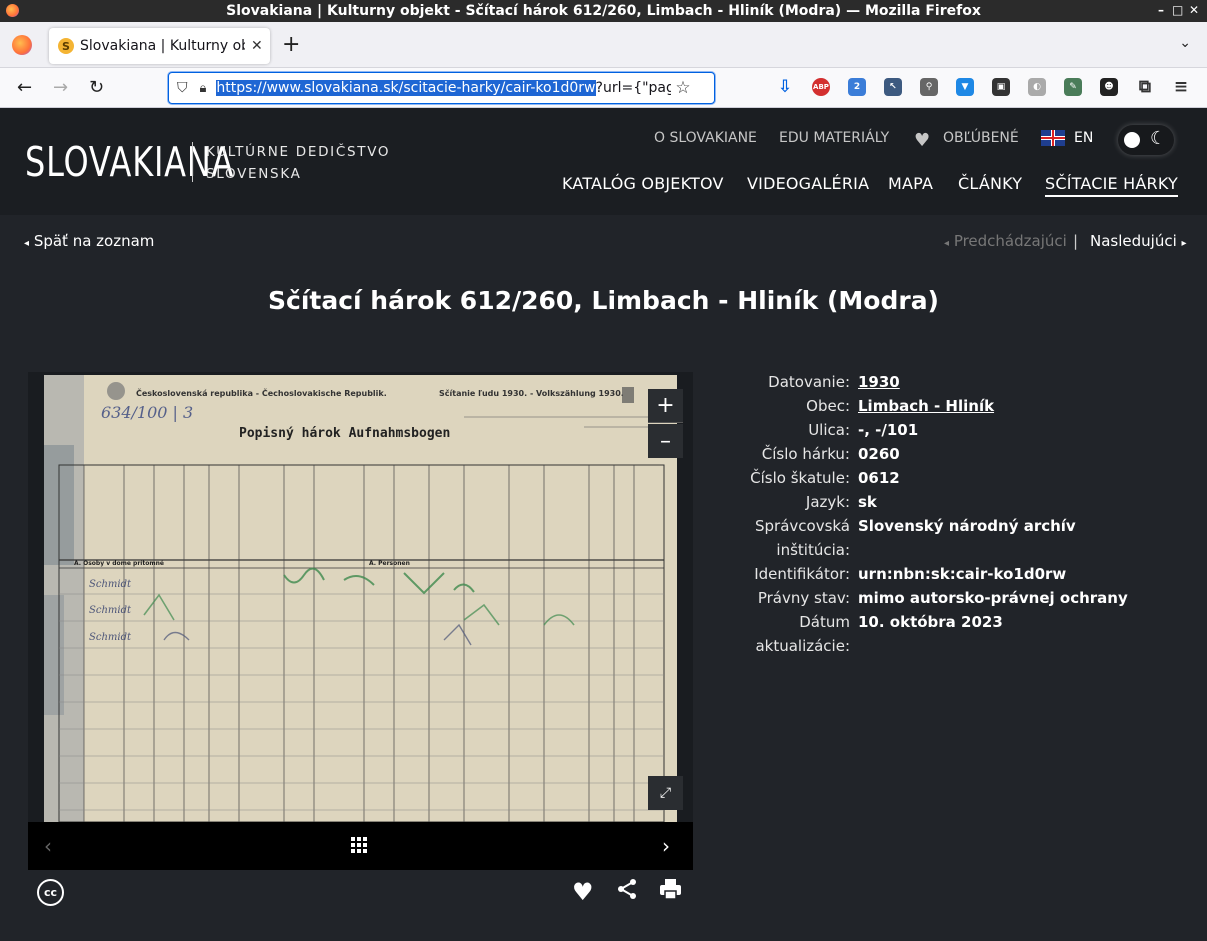  I want to click on meta-value-link: 1930, so click(1029, 382).